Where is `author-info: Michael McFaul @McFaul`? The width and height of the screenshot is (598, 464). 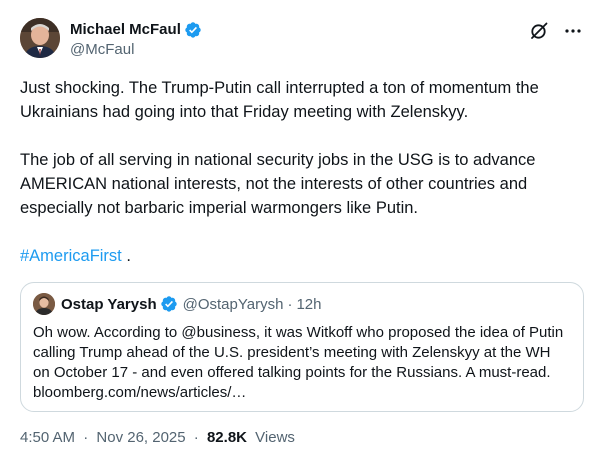
author-info: Michael McFaul @McFaul is located at coordinates (136, 40).